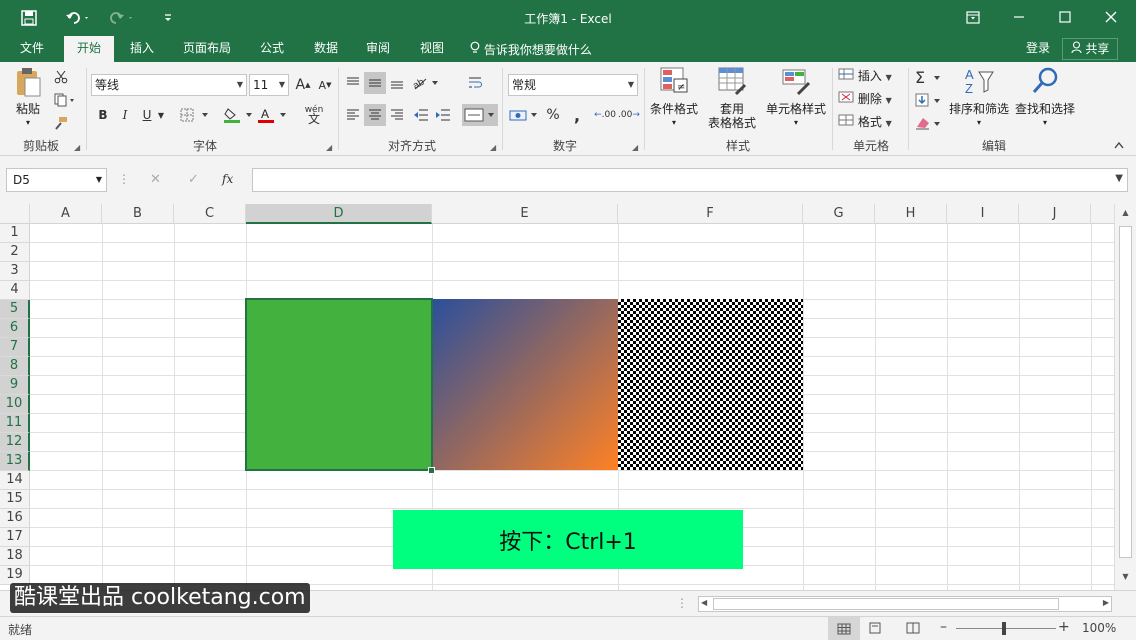  I want to click on column-header-selected: D, so click(339, 214).